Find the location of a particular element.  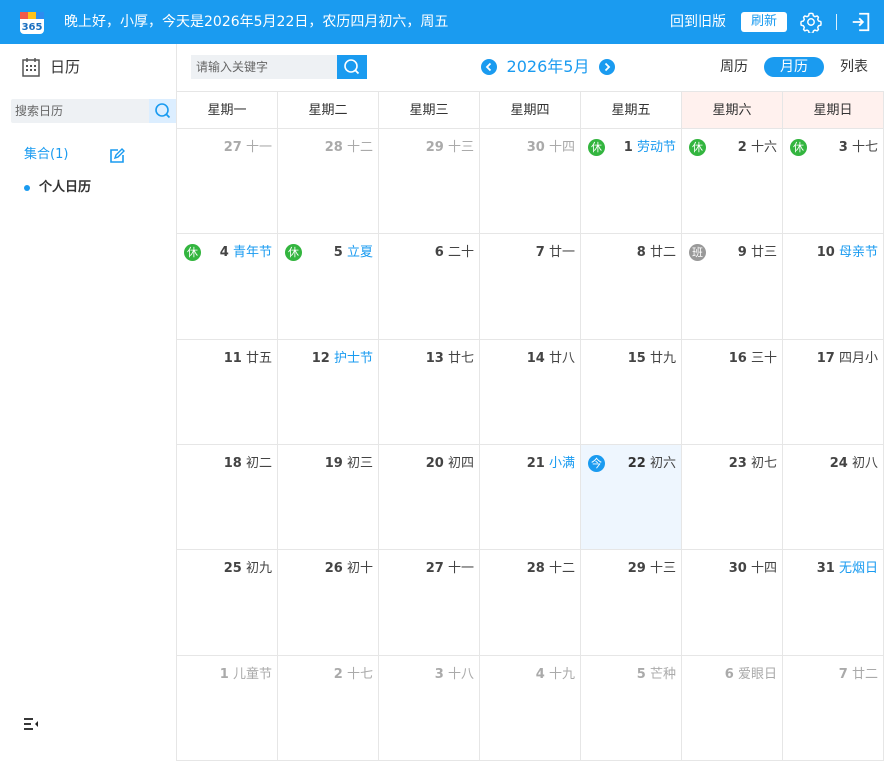

day-cell: 休 1 劳动节 is located at coordinates (631, 182).